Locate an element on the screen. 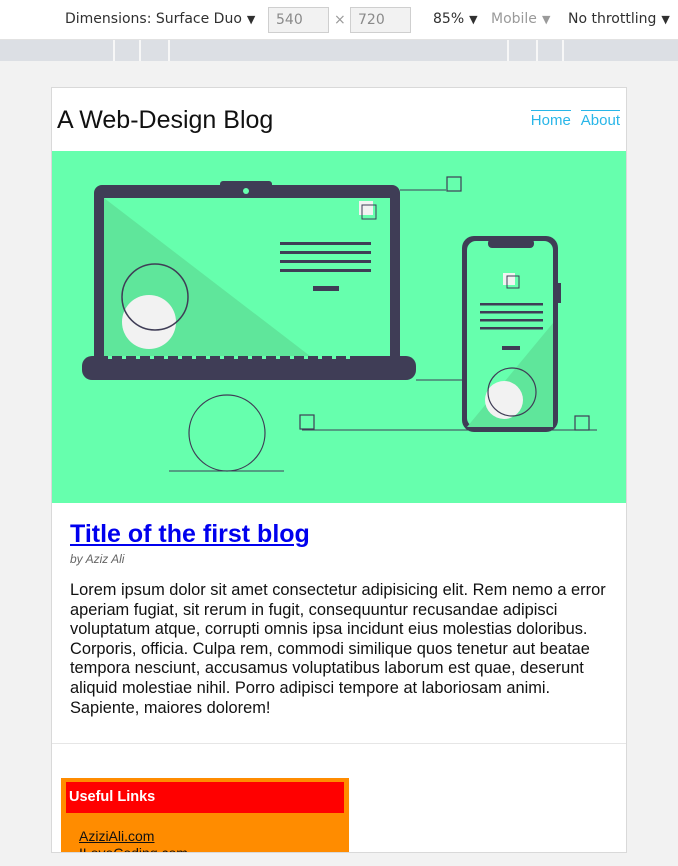 Image resolution: width=678 pixels, height=866 pixels. phone-notch is located at coordinates (511, 243).